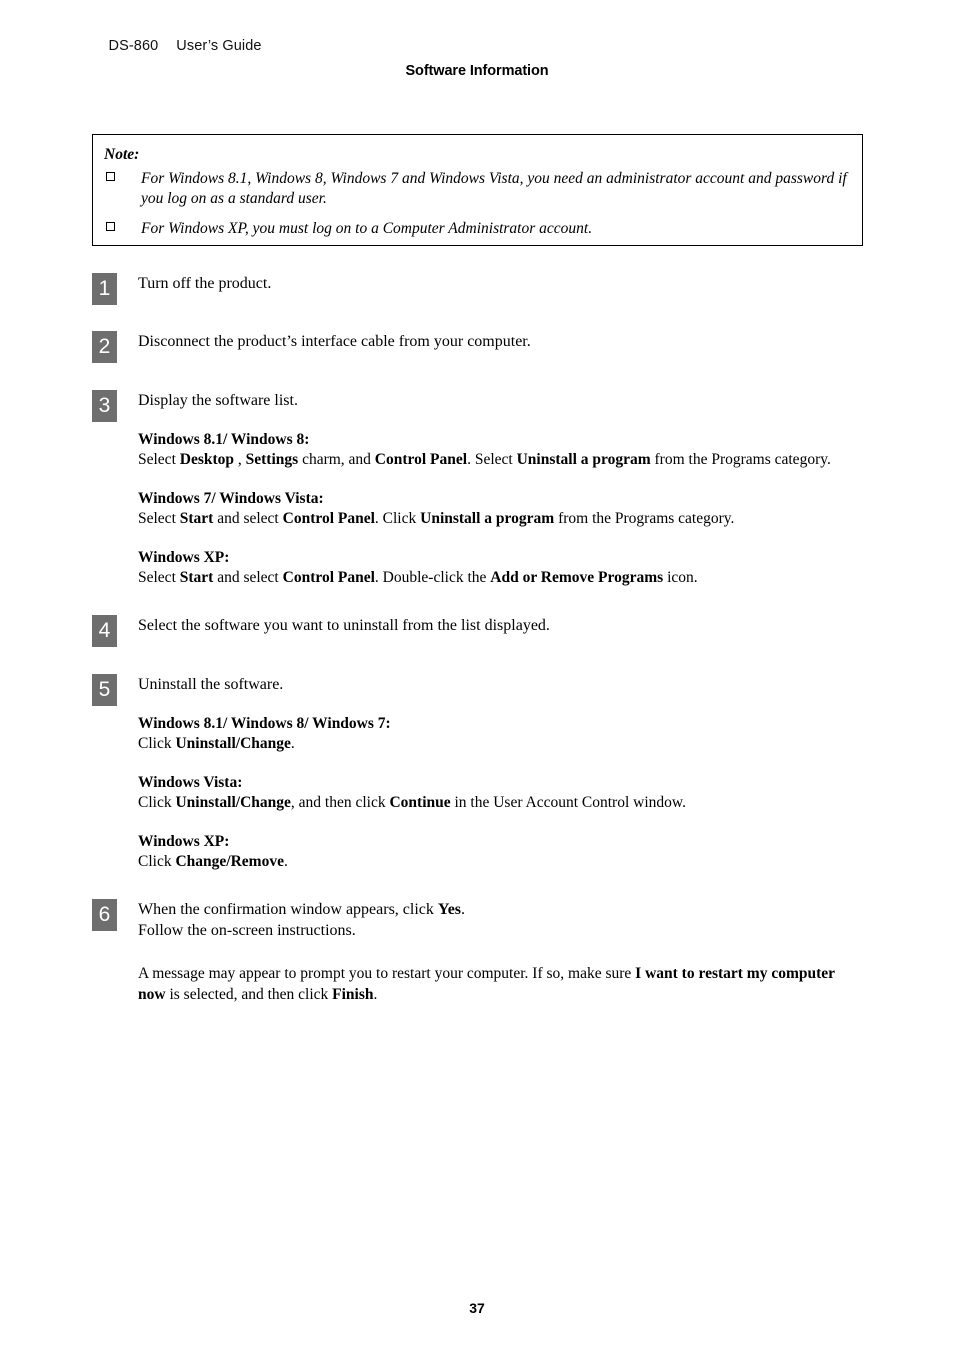  Describe the element at coordinates (122, 154) in the screenshot. I see `note-label: Note:` at that location.